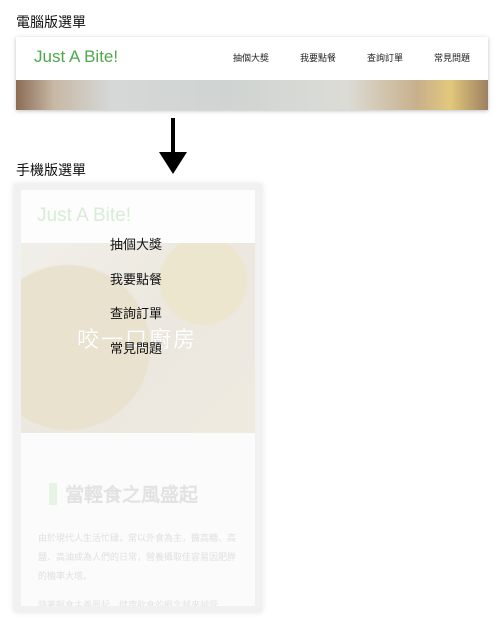 The width and height of the screenshot is (501, 626). I want to click on mobile-navbar: Just A Bite!, so click(138, 216).